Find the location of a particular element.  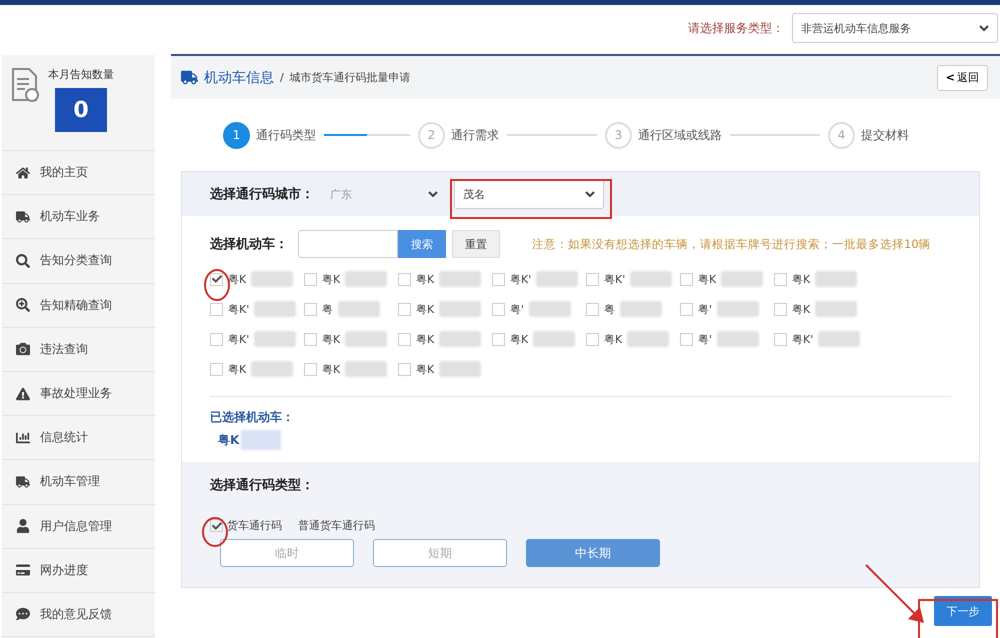

back-button: < 返回 is located at coordinates (962, 77).